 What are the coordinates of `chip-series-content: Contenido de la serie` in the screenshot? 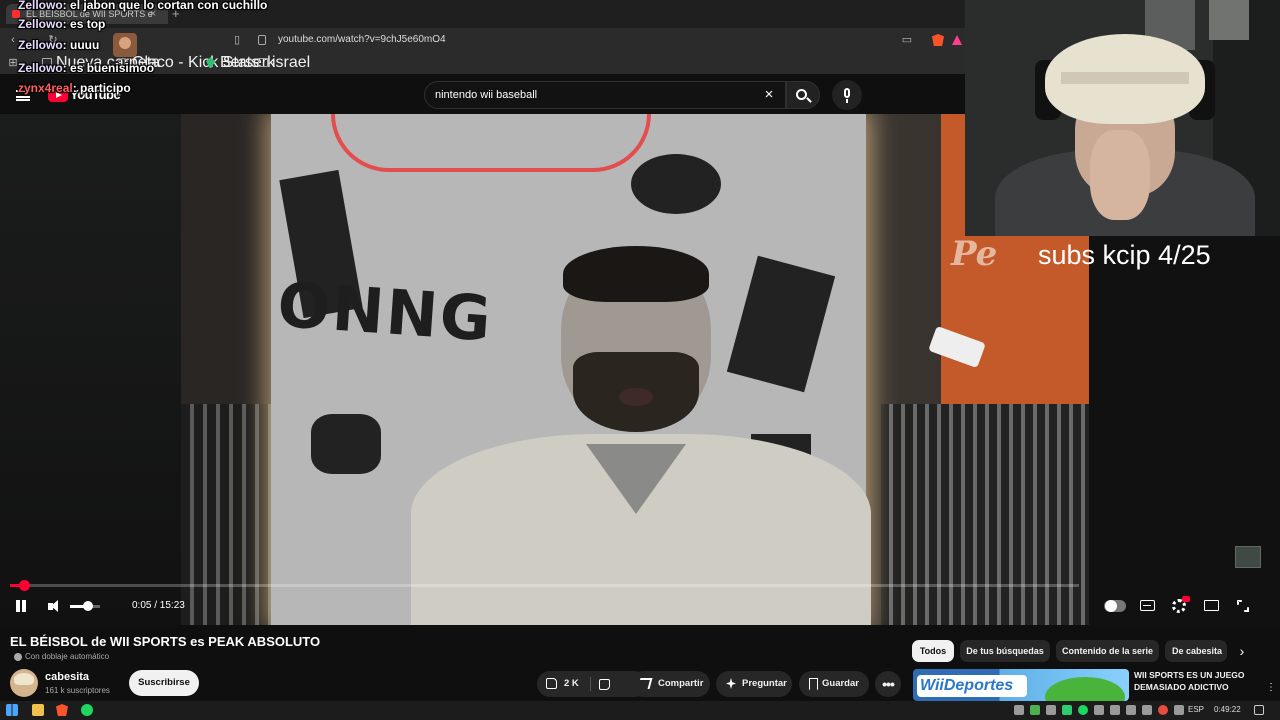 It's located at (1107, 651).